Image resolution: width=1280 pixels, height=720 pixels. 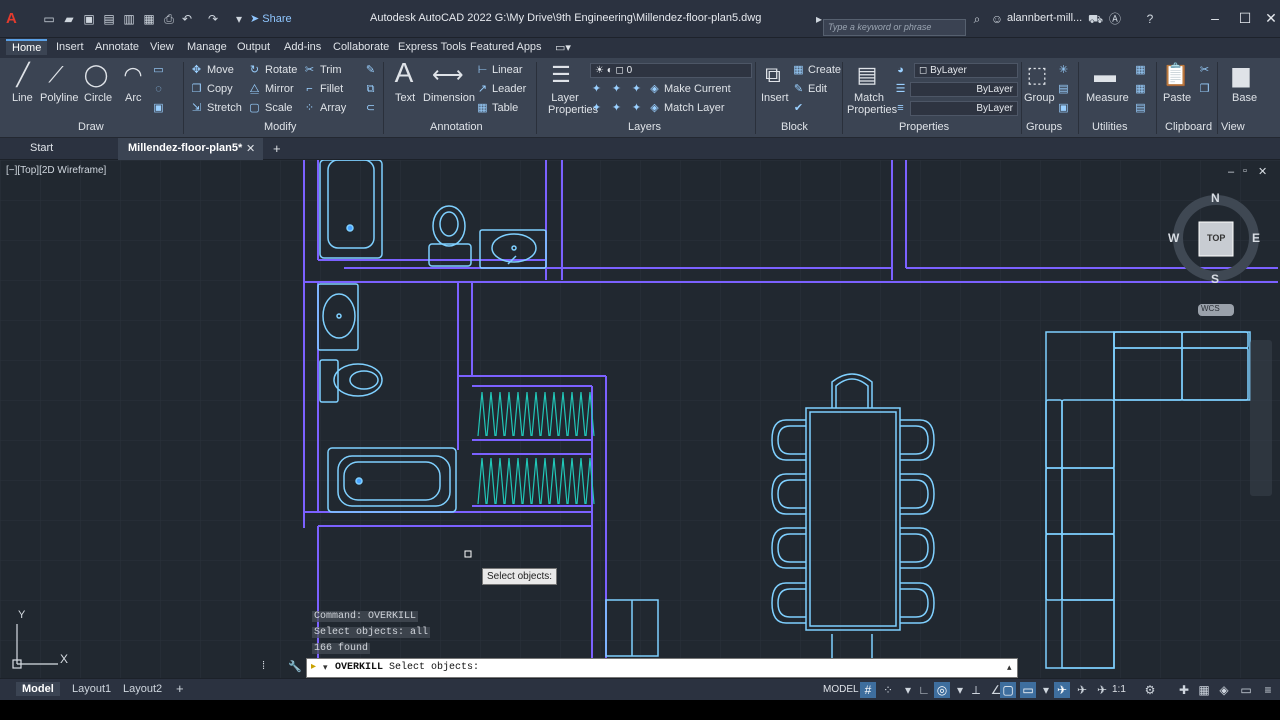 What do you see at coordinates (333, 108) in the screenshot?
I see `array-button: Array` at bounding box center [333, 108].